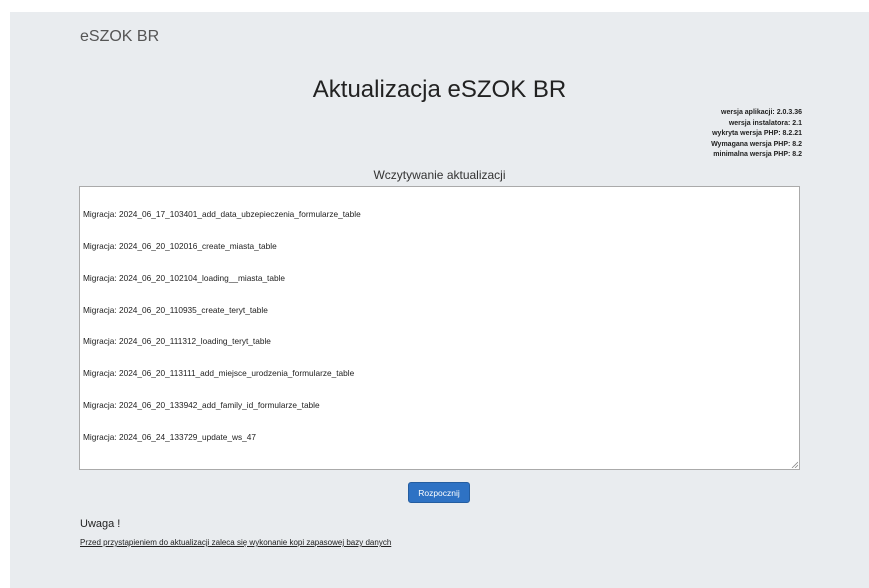  What do you see at coordinates (100, 524) in the screenshot?
I see `warning-title: Uwaga !` at bounding box center [100, 524].